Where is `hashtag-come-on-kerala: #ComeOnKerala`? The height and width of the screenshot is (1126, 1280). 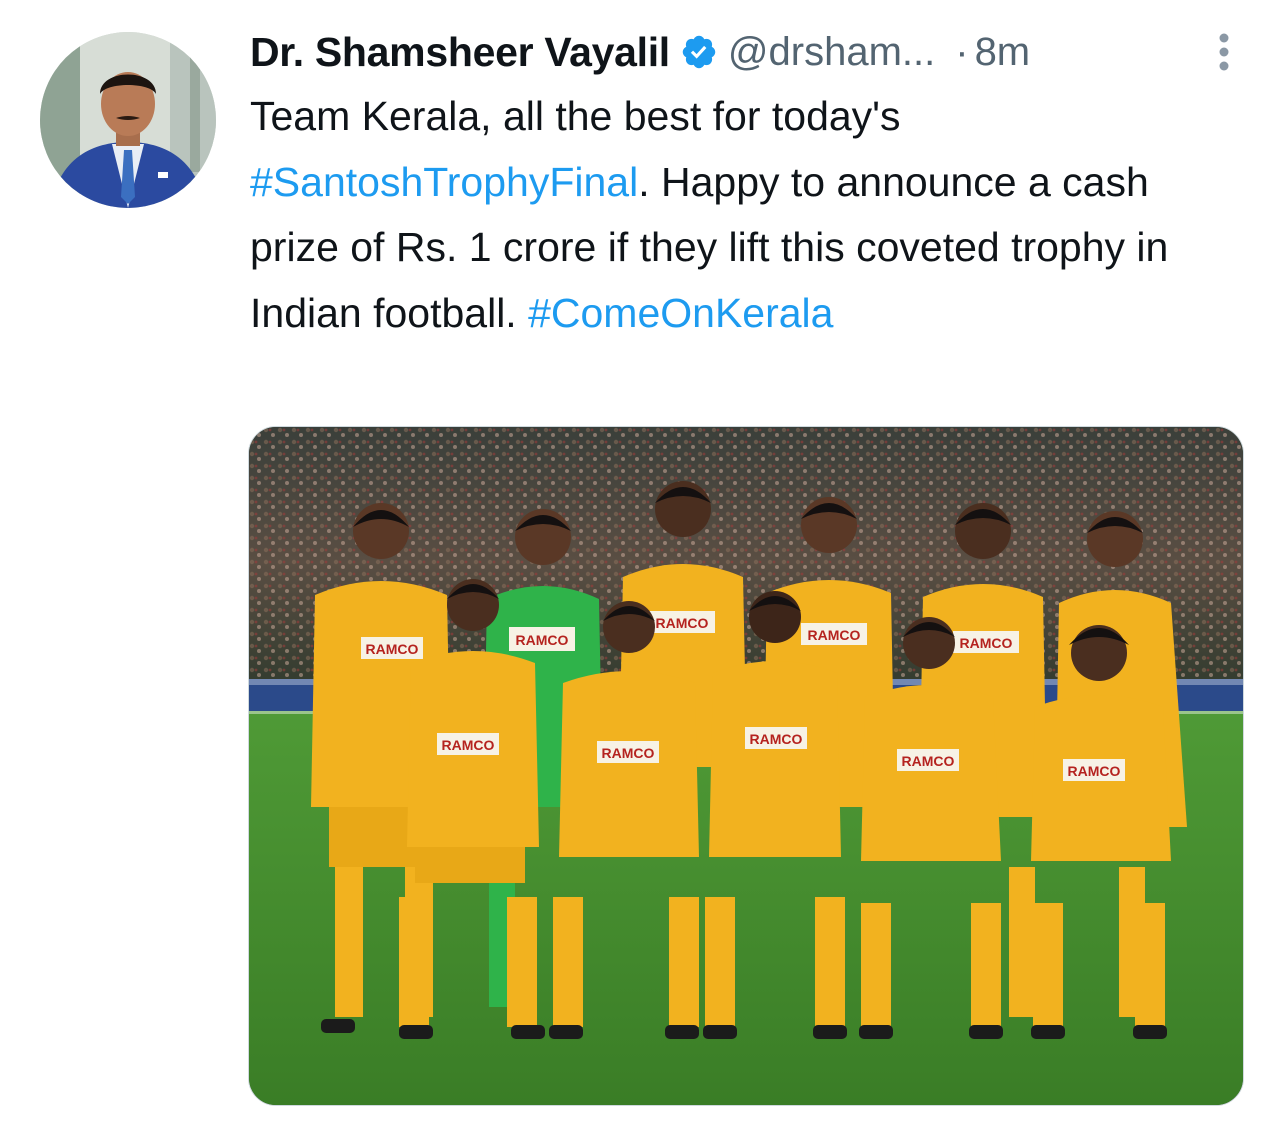
hashtag-come-on-kerala: #ComeOnKerala is located at coordinates (680, 313).